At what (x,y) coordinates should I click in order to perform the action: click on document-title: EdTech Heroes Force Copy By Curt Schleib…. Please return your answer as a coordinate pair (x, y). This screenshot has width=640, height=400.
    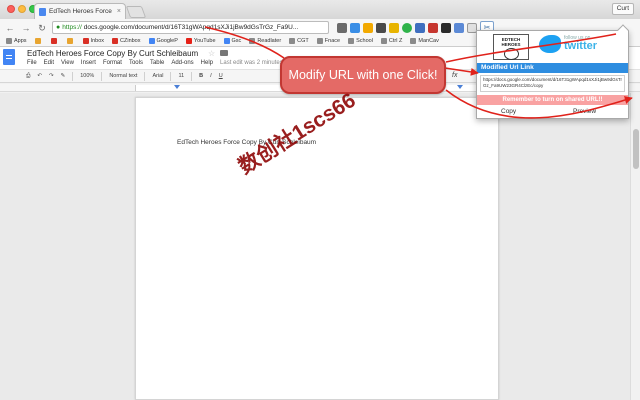
    Looking at the image, I should click on (112, 53).